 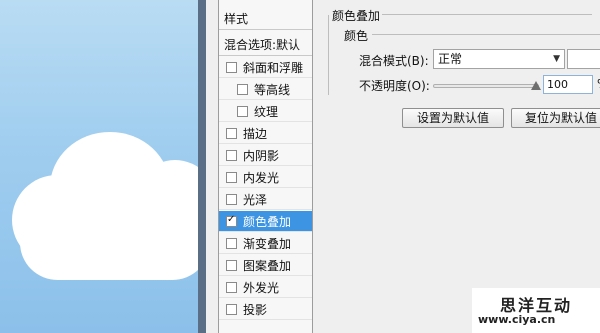 I want to click on style-item-label: 颜色叠加, so click(x=267, y=221).